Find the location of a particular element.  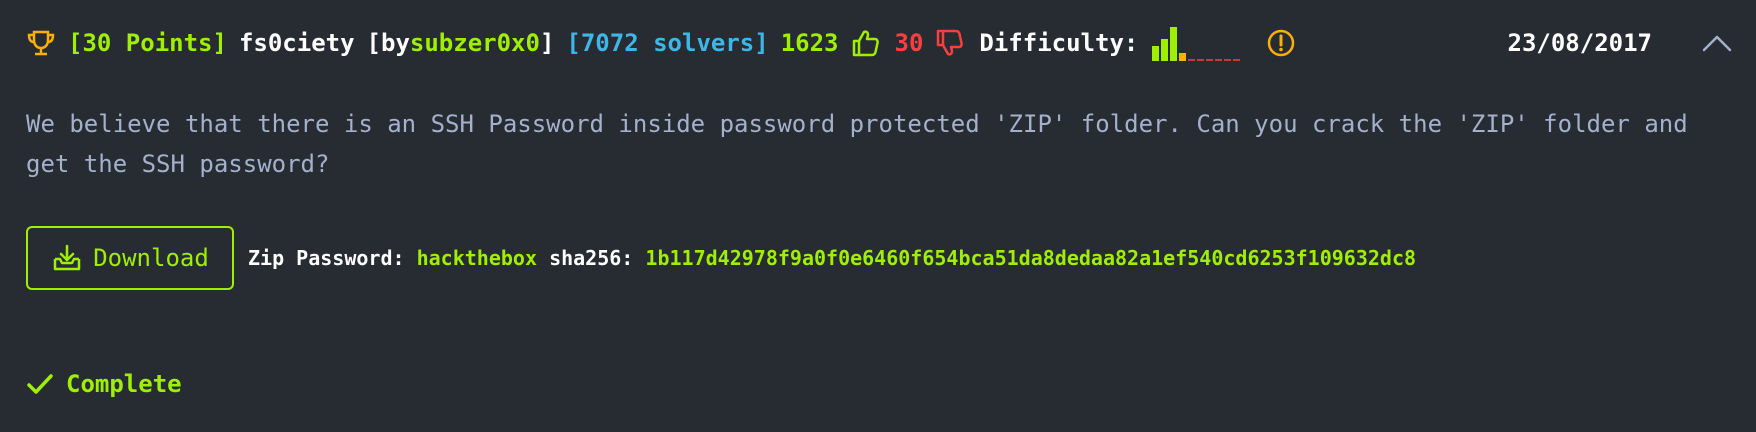

download-label: Download is located at coordinates (151, 258).